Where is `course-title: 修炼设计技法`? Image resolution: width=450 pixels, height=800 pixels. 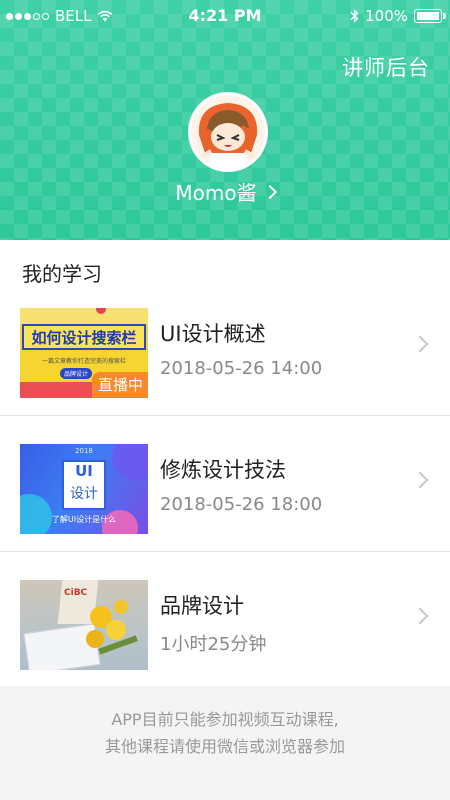
course-title: 修炼设计技法 is located at coordinates (223, 470).